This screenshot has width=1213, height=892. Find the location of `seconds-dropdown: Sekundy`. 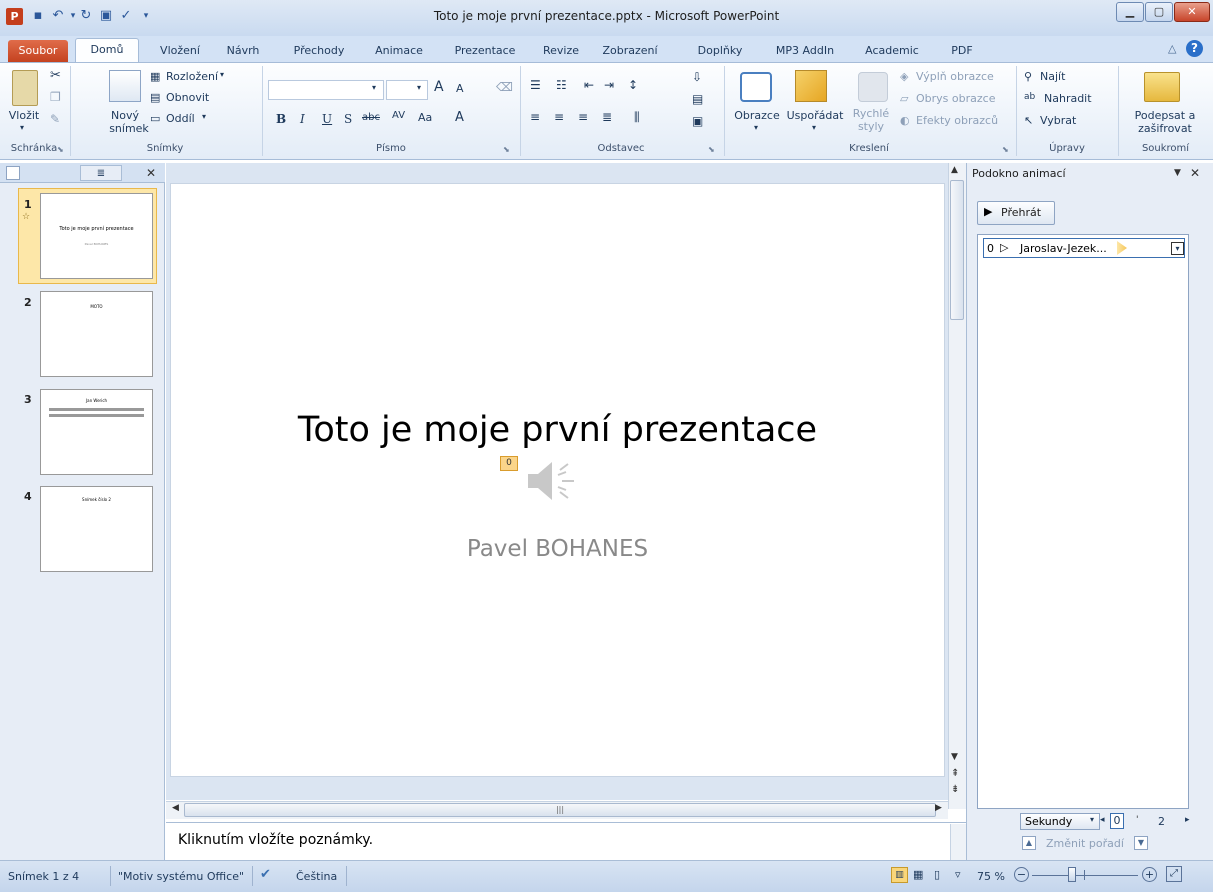

seconds-dropdown: Sekundy is located at coordinates (1060, 821).